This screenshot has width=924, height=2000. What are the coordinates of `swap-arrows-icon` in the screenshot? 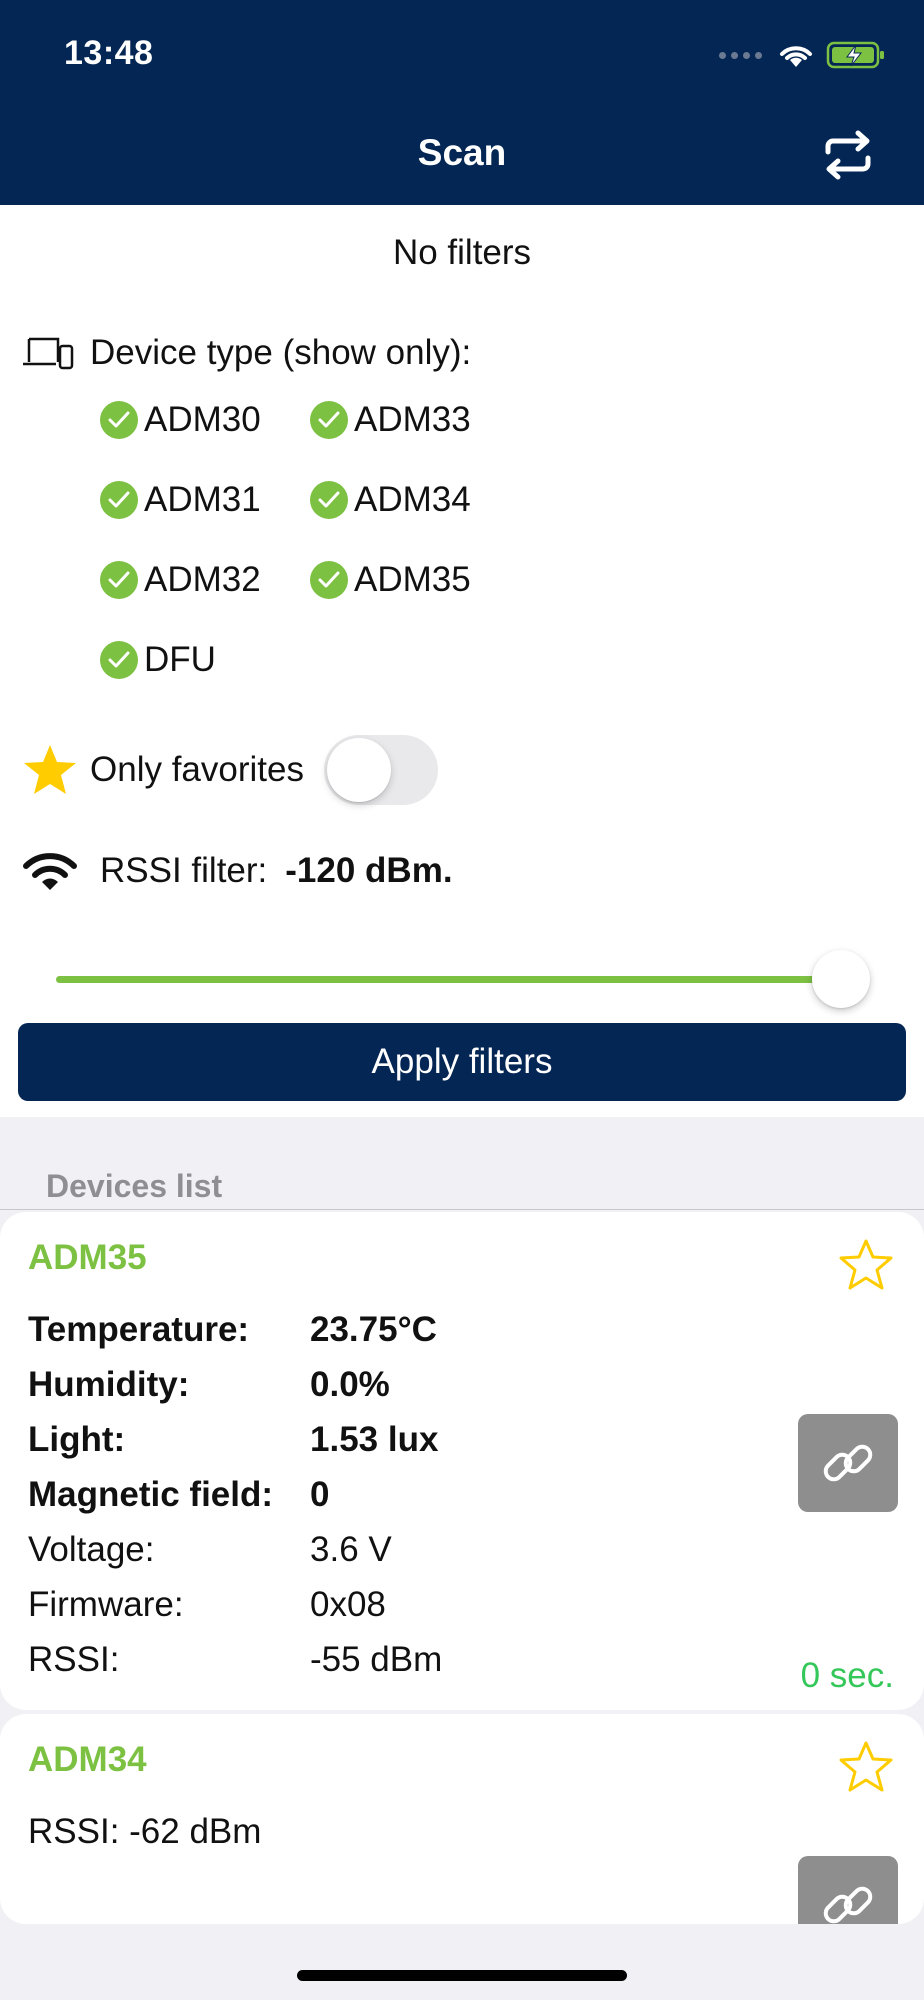 It's located at (848, 155).